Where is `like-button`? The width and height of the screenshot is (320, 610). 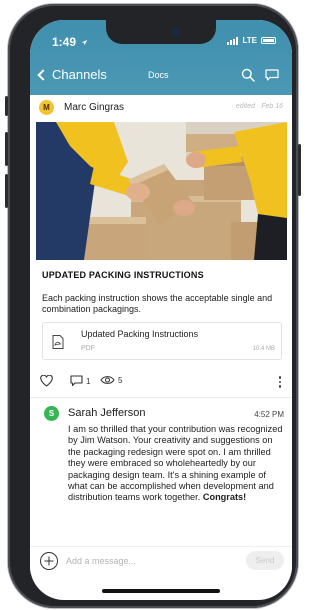 like-button is located at coordinates (46, 381).